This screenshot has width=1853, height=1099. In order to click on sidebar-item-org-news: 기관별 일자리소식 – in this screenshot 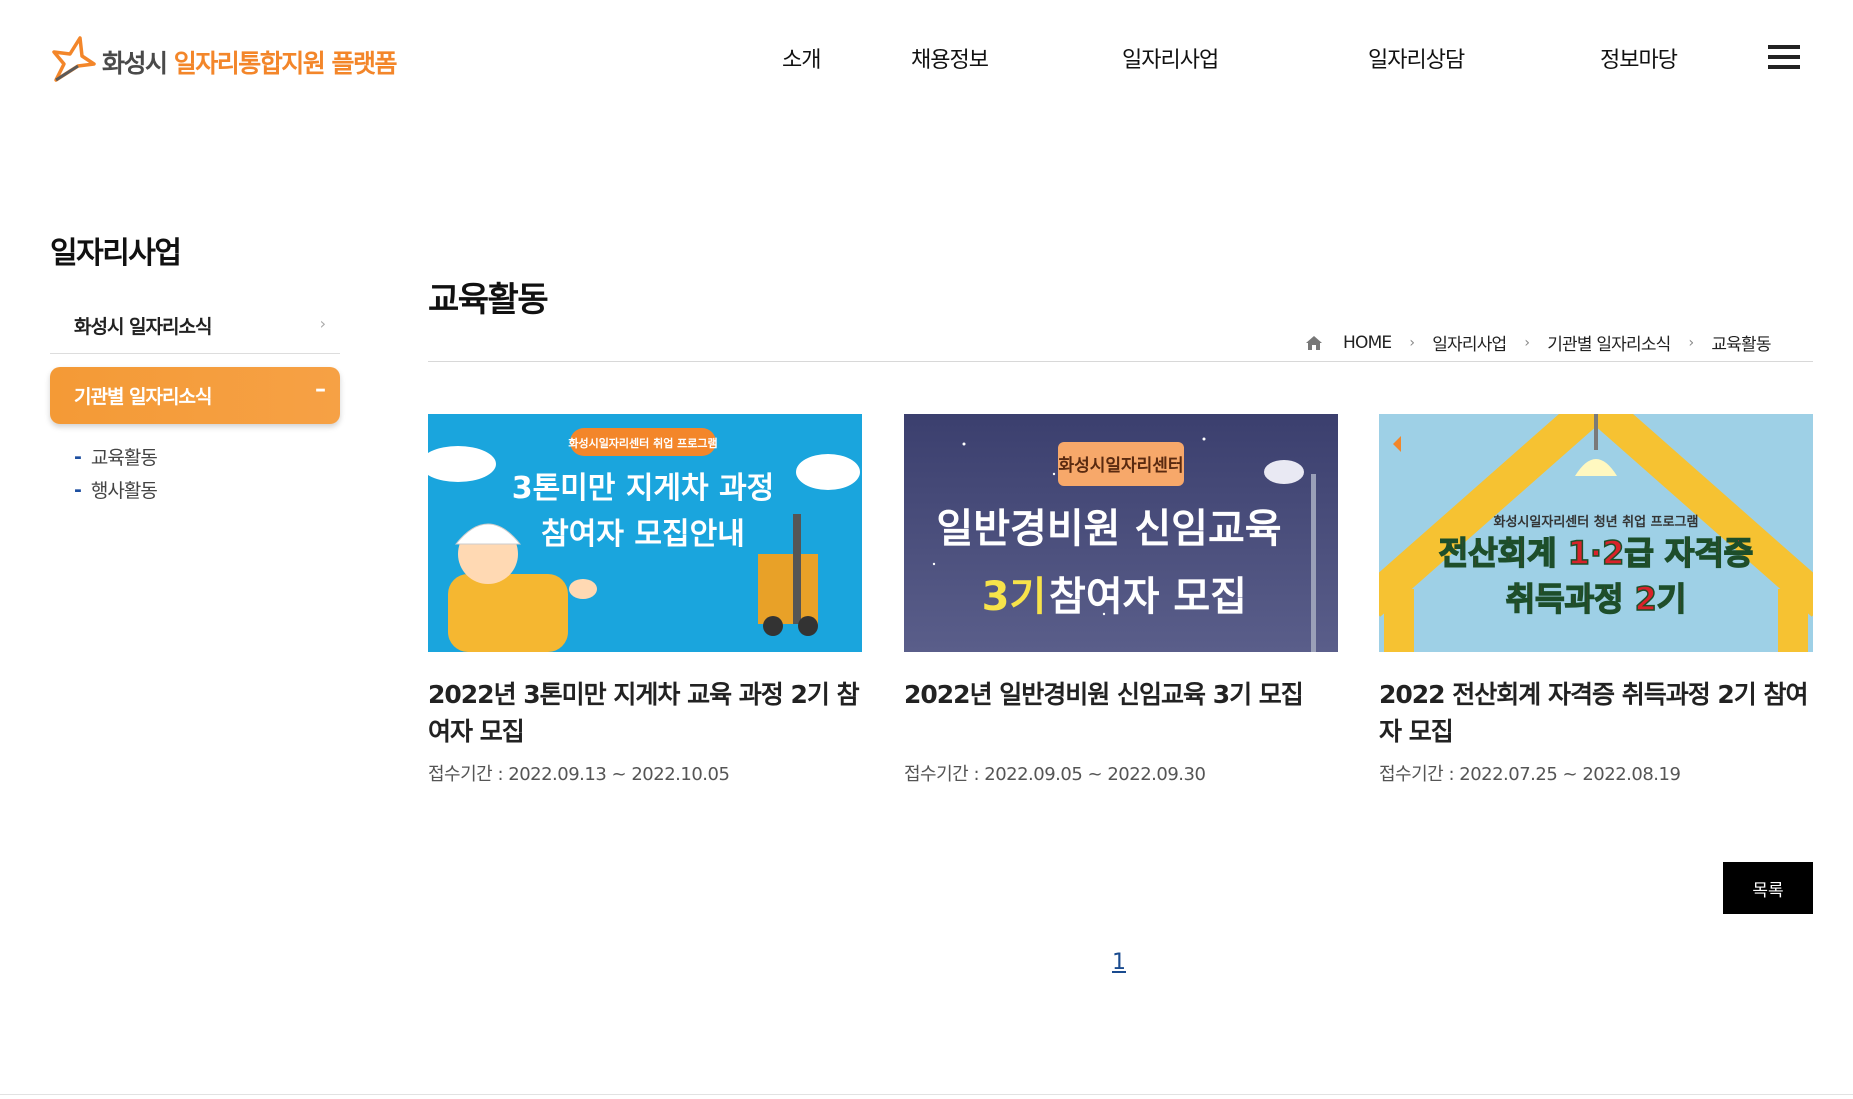, I will do `click(195, 395)`.